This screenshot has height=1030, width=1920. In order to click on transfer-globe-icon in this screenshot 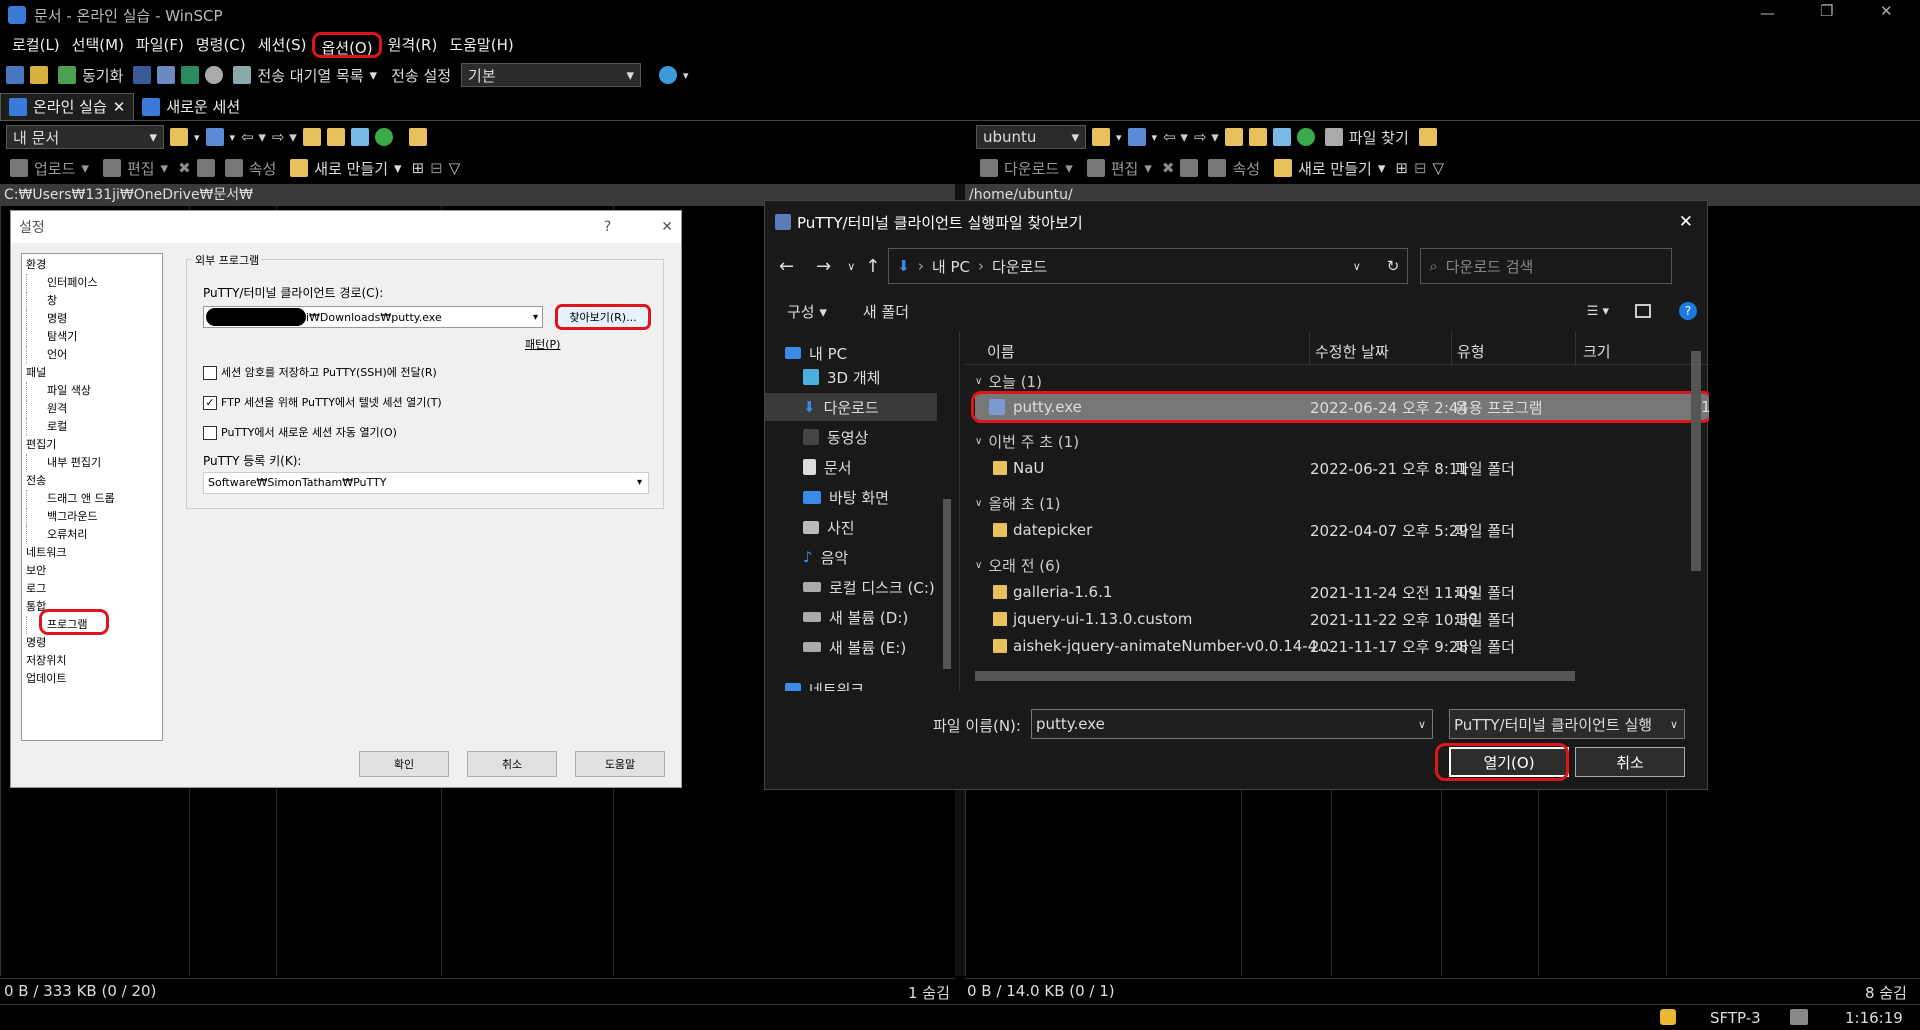, I will do `click(668, 75)`.